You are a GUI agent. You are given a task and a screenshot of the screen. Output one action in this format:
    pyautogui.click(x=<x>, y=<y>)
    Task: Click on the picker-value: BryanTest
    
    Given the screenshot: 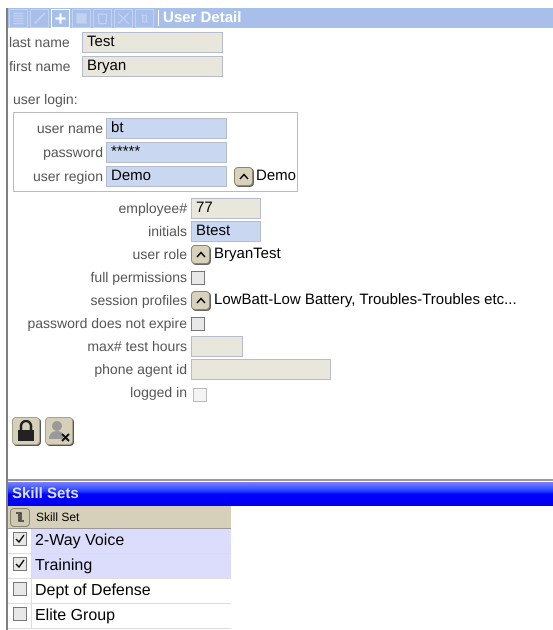 What is the action you would take?
    pyautogui.click(x=247, y=254)
    